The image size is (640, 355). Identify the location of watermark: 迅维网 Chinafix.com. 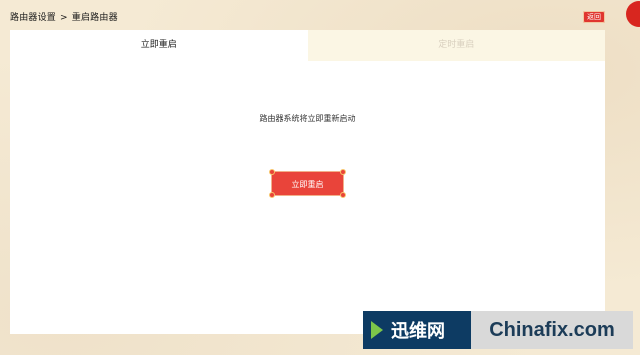
(498, 330).